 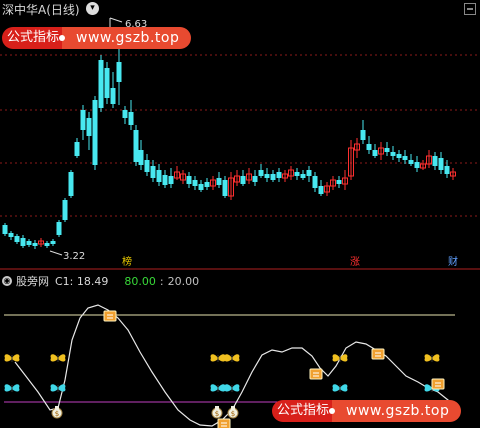 I want to click on watermark-label: 公式指标, so click(x=34, y=38).